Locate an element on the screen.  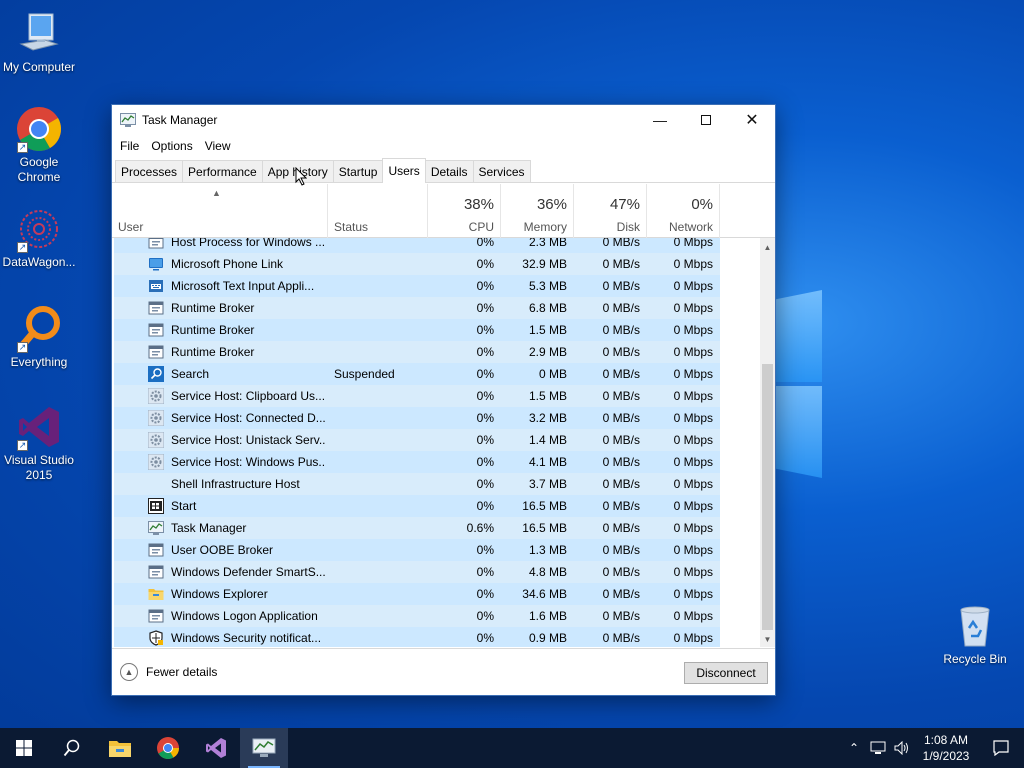
desktop-icon-my-computer: My Computer is located at coordinates (39, 42).